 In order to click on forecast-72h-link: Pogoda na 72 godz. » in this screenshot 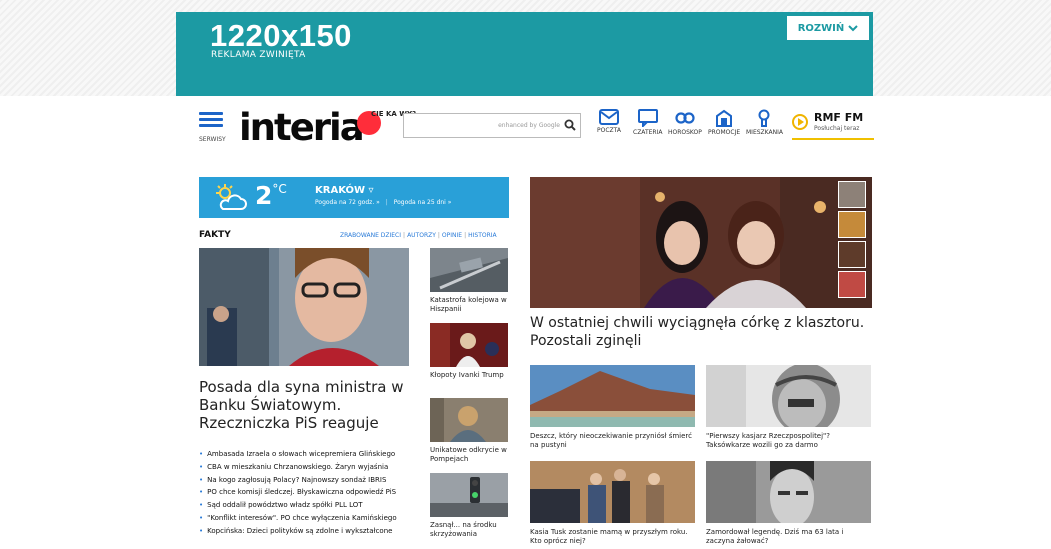, I will do `click(347, 202)`.